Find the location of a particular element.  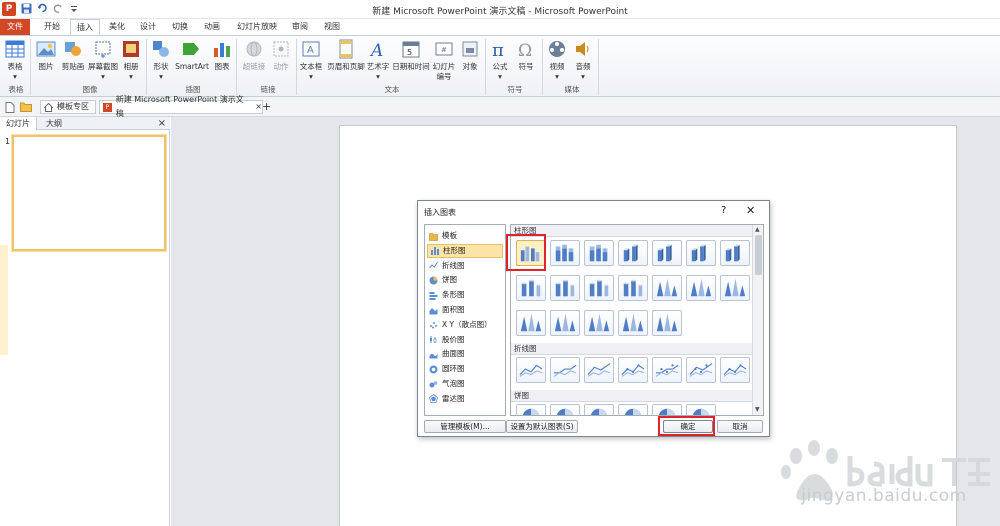

clipart-button: 剪贴画 is located at coordinates (73, 55).